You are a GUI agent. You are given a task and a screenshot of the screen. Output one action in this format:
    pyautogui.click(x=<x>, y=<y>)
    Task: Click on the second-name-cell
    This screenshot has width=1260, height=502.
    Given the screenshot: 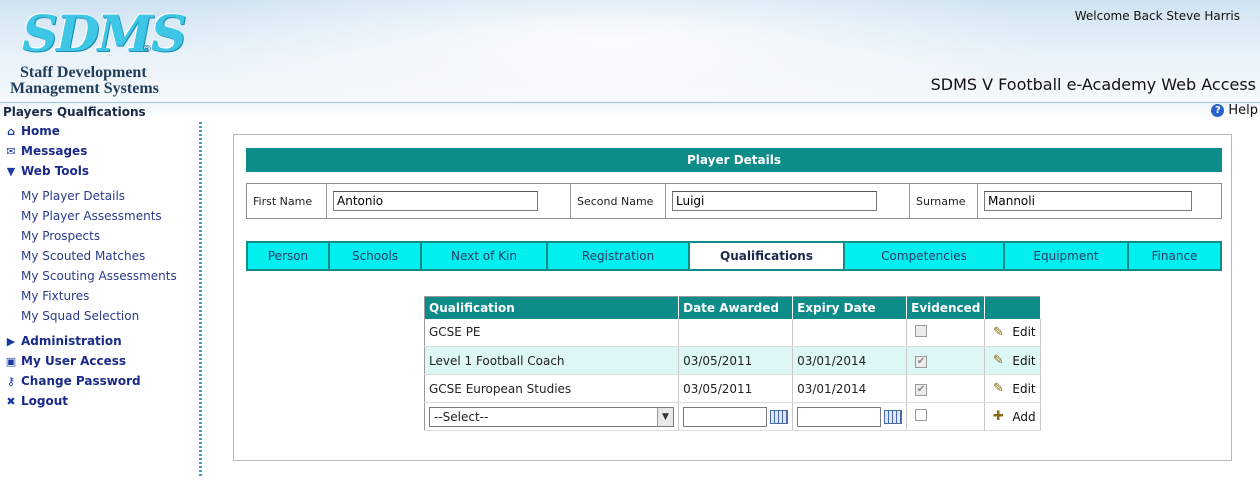 What is the action you would take?
    pyautogui.click(x=788, y=201)
    